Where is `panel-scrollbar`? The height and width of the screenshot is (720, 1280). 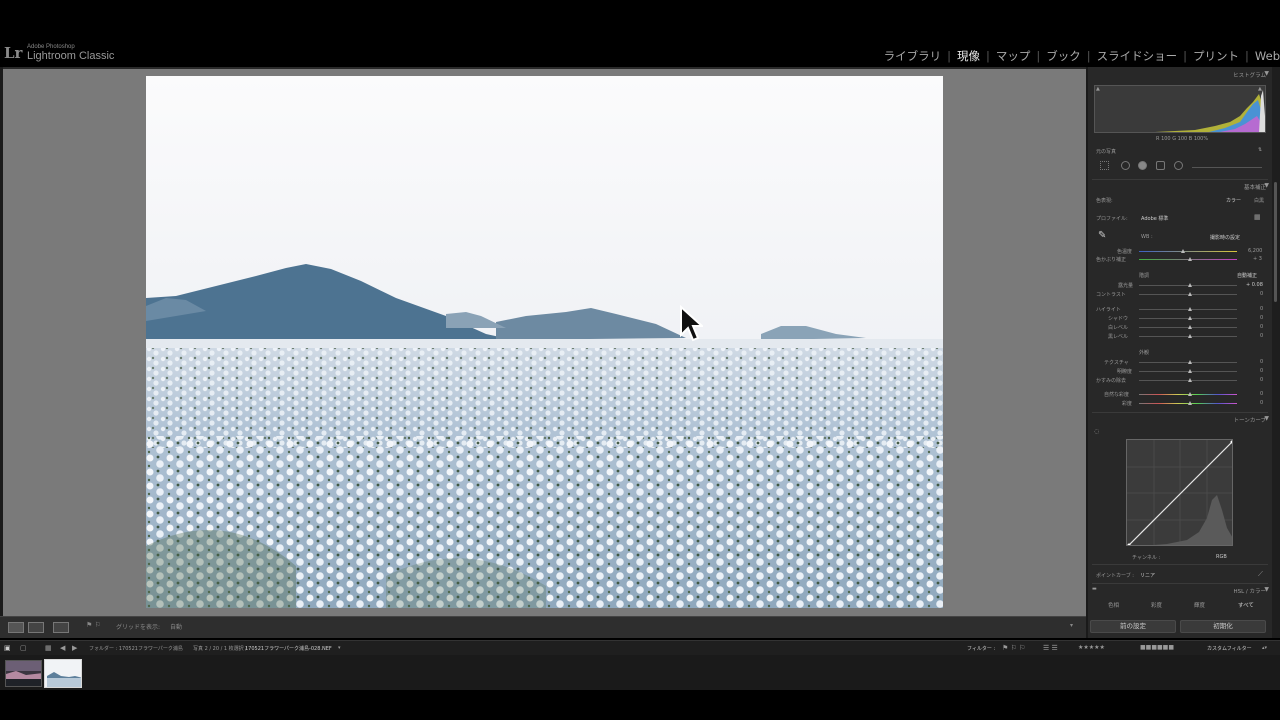 panel-scrollbar is located at coordinates (1276, 352).